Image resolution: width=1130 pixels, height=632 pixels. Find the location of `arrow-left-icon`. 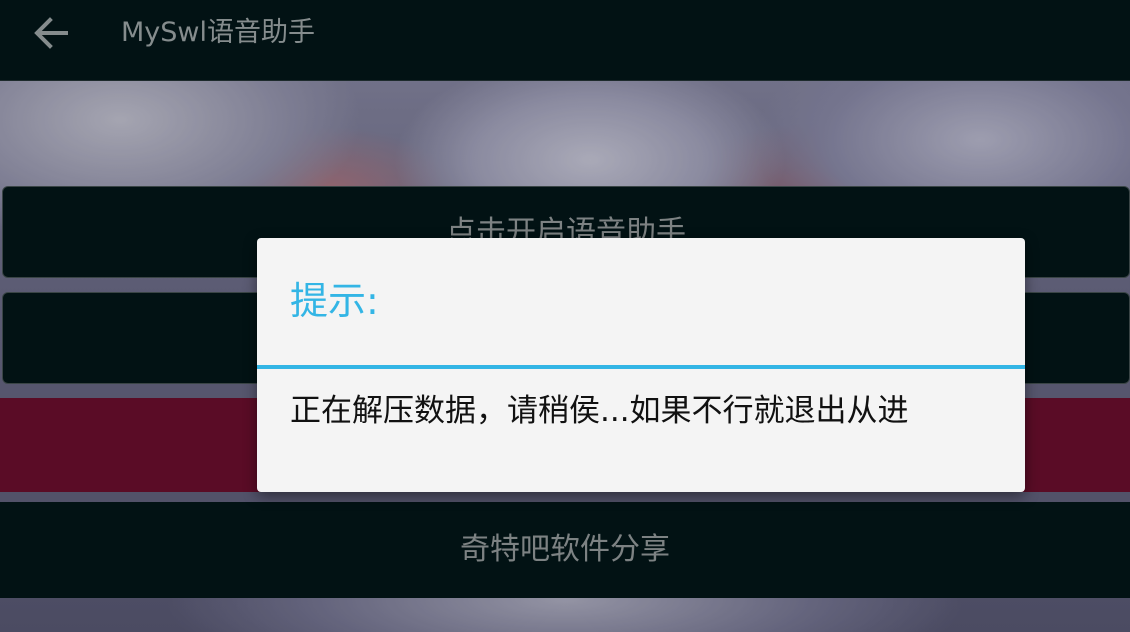

arrow-left-icon is located at coordinates (51, 33).